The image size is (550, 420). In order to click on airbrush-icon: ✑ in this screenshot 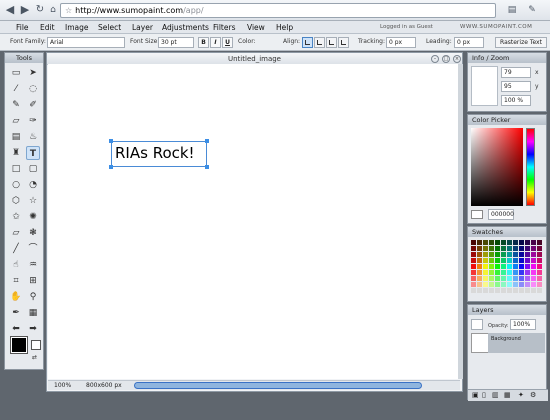, I will do `click(33, 121)`.